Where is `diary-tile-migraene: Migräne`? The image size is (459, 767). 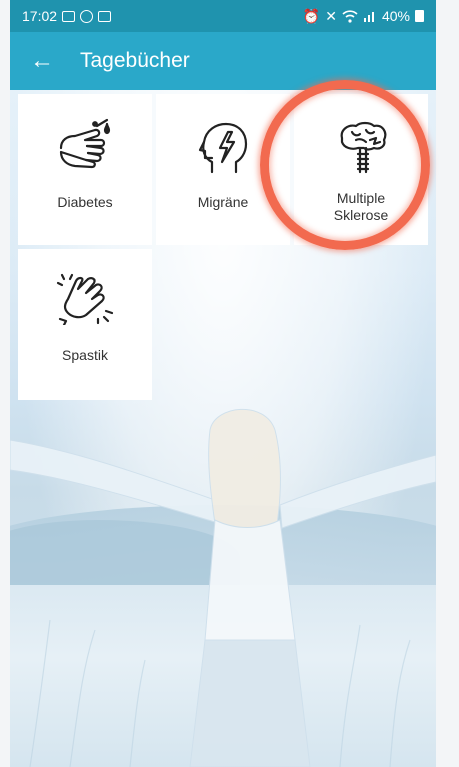 diary-tile-migraene: Migräne is located at coordinates (223, 169).